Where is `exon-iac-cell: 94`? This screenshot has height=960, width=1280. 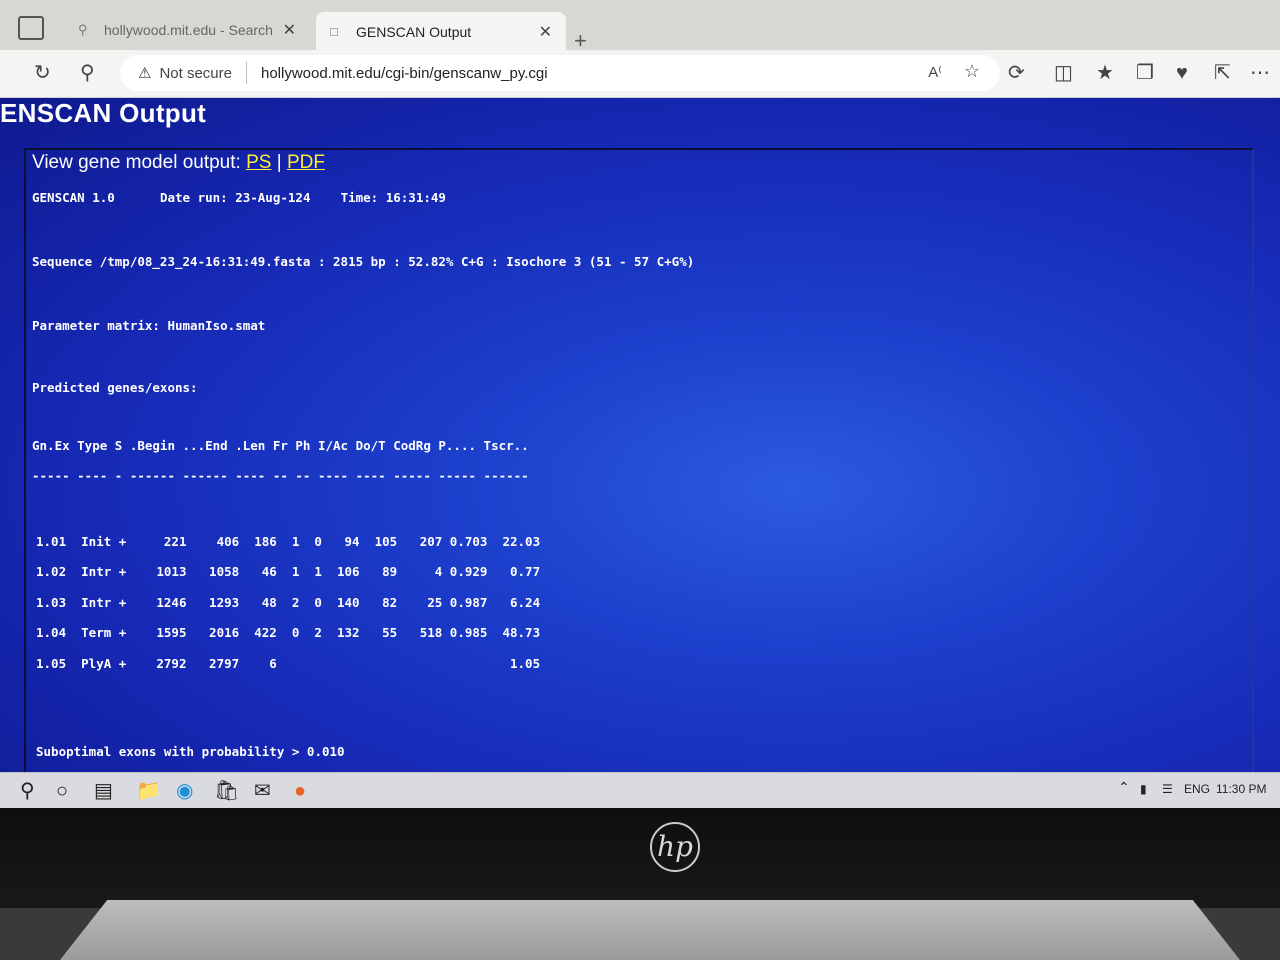
exon-iac-cell: 94 is located at coordinates (352, 541).